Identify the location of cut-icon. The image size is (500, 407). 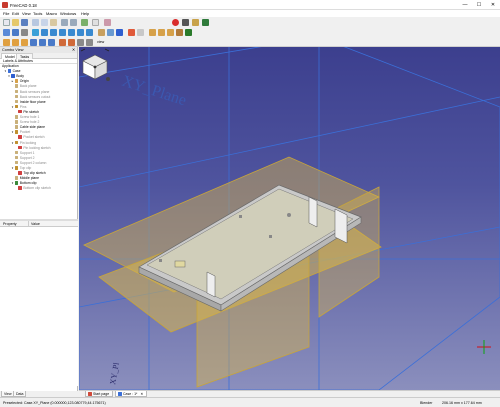
(35, 22).